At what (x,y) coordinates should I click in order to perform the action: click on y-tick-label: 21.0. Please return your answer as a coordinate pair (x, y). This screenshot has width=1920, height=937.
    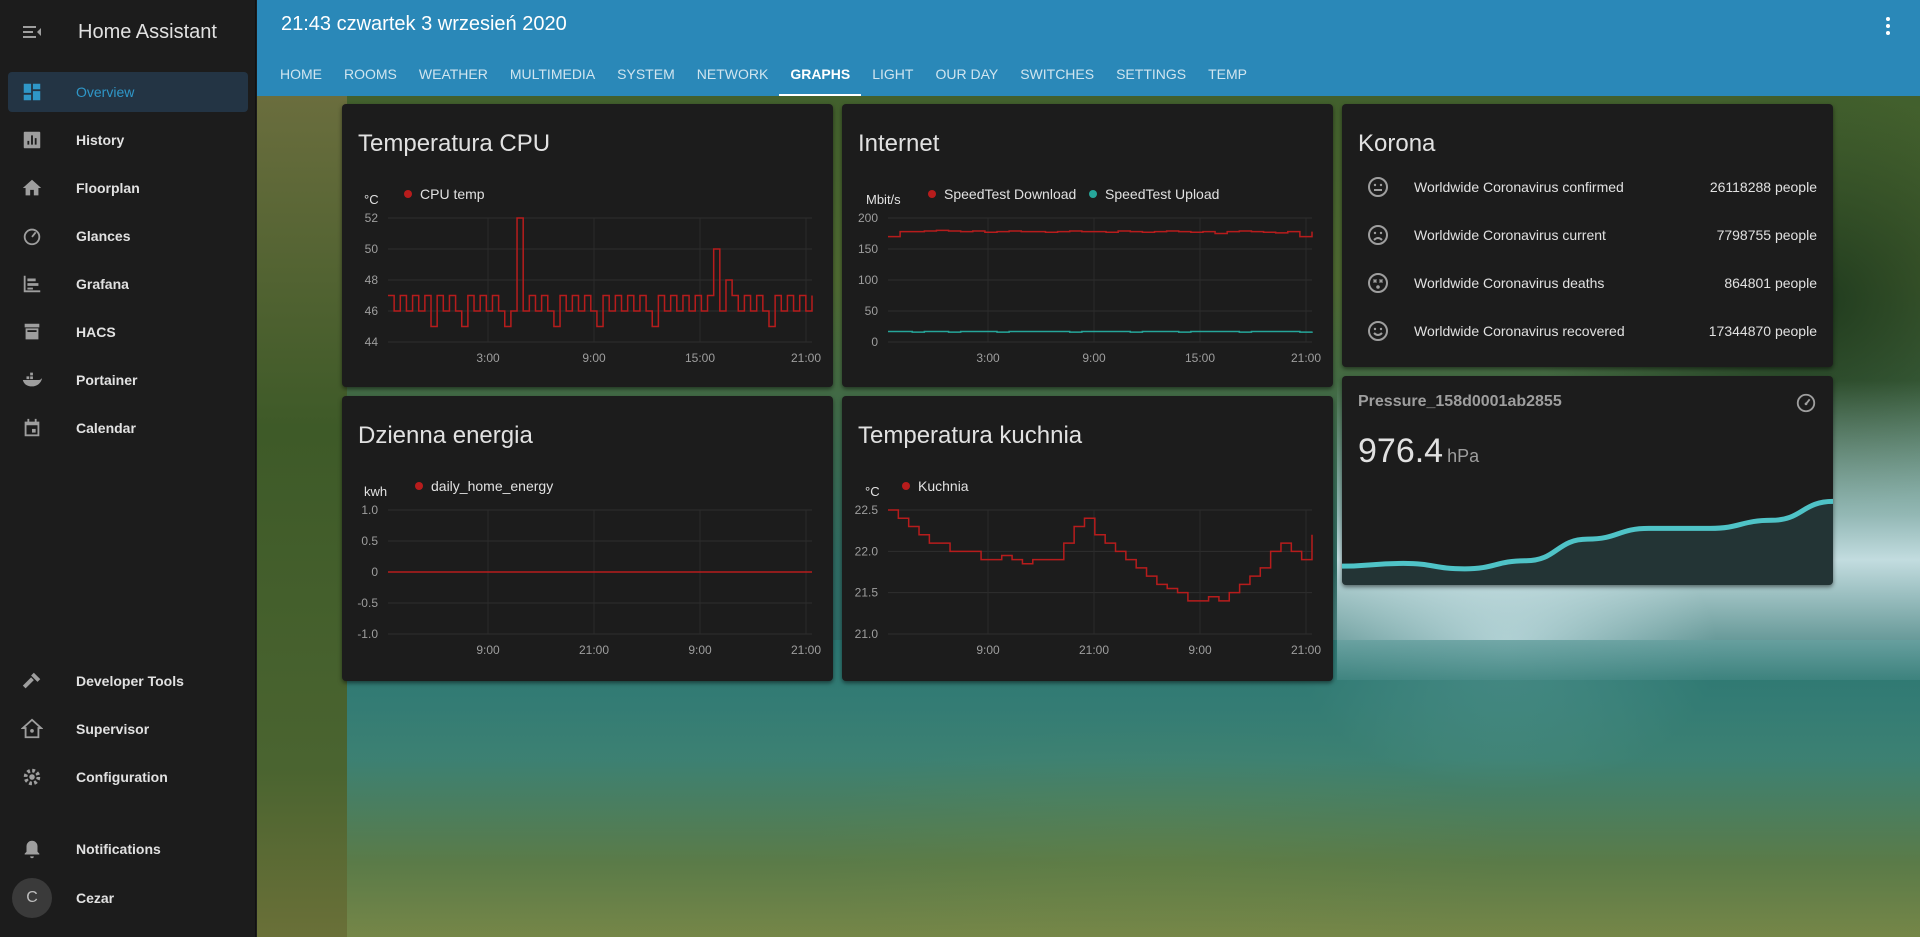
    Looking at the image, I should click on (867, 634).